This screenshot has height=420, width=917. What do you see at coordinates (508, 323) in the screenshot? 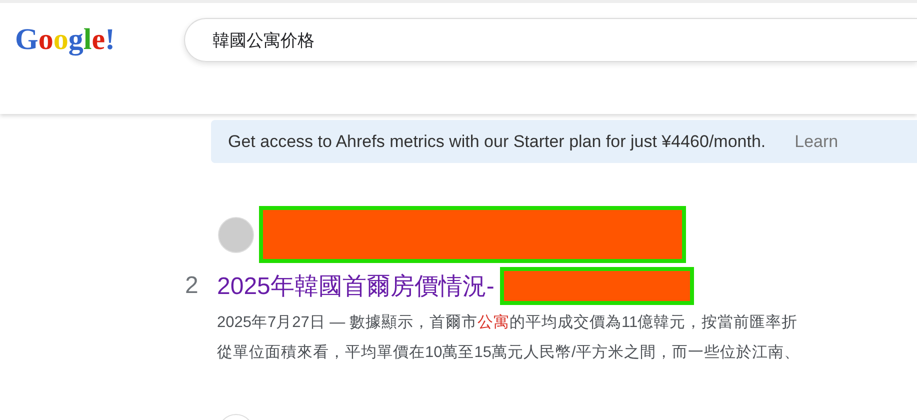
I see `result-snippet: 2025年7月27日 — 數據顯示，首爾市公寓的平均成交價為11億韓元，按當前匯率折` at bounding box center [508, 323].